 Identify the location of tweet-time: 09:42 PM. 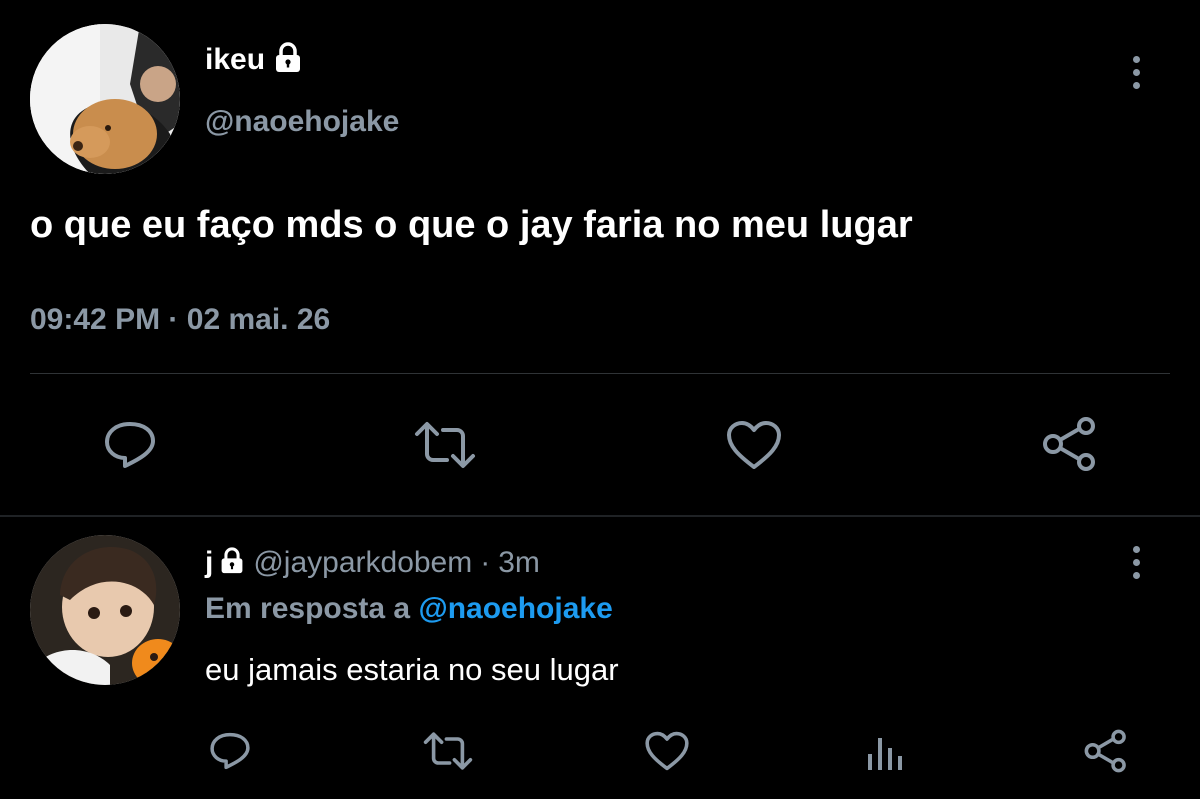
(95, 319).